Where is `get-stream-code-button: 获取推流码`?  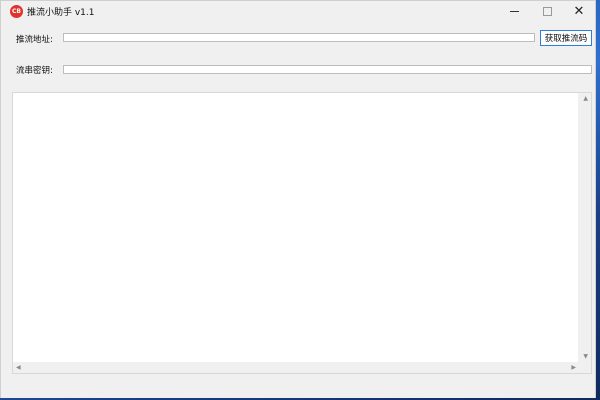 get-stream-code-button: 获取推流码 is located at coordinates (566, 38).